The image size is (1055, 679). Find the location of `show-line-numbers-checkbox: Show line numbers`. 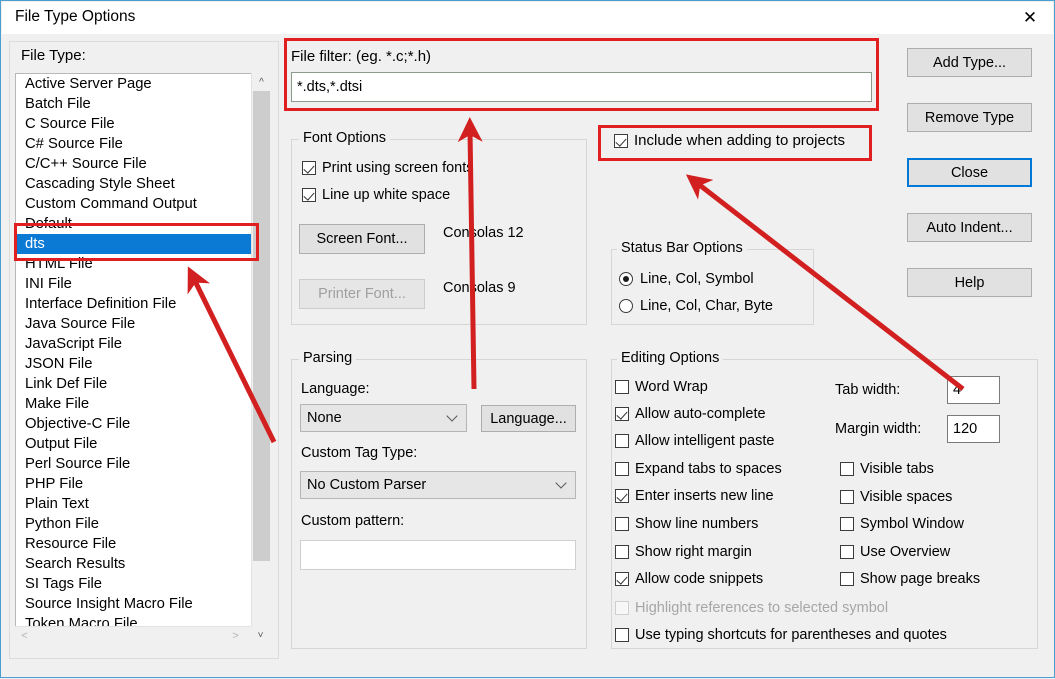

show-line-numbers-checkbox: Show line numbers is located at coordinates (686, 524).